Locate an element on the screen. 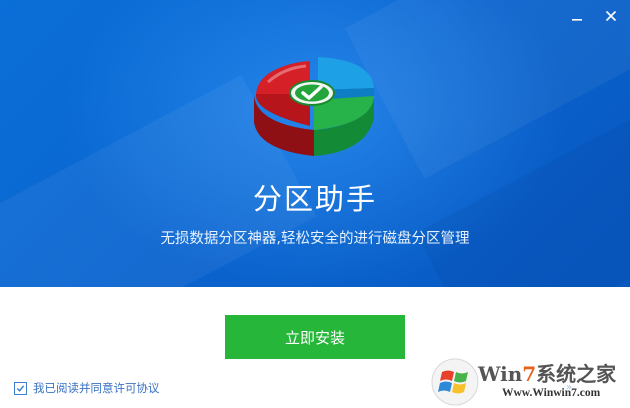  agreement-checkbox is located at coordinates (20, 388).